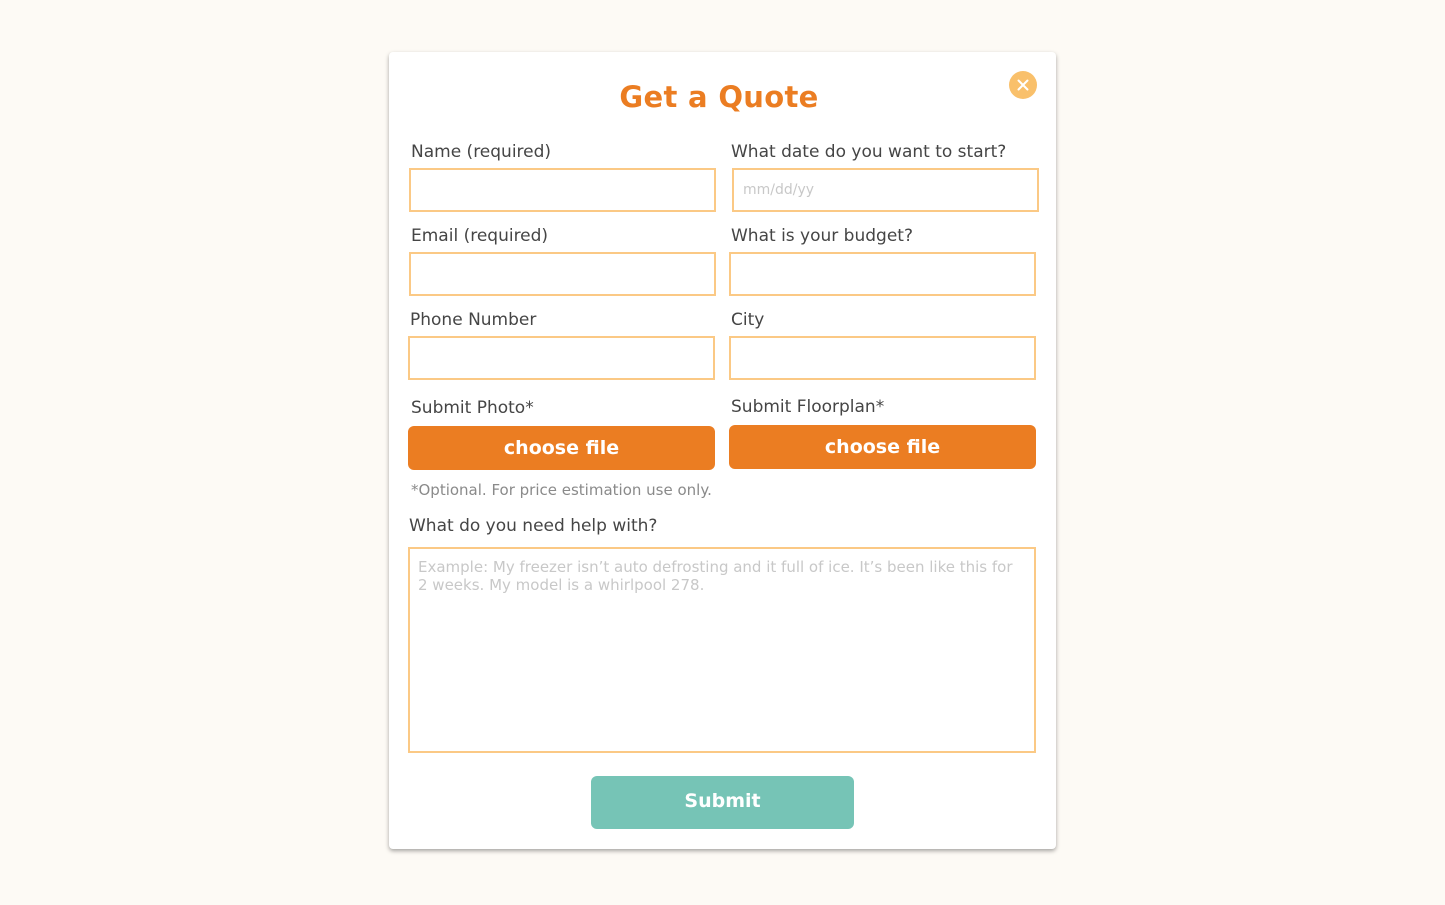  What do you see at coordinates (481, 152) in the screenshot?
I see `name-label: Name (required)` at bounding box center [481, 152].